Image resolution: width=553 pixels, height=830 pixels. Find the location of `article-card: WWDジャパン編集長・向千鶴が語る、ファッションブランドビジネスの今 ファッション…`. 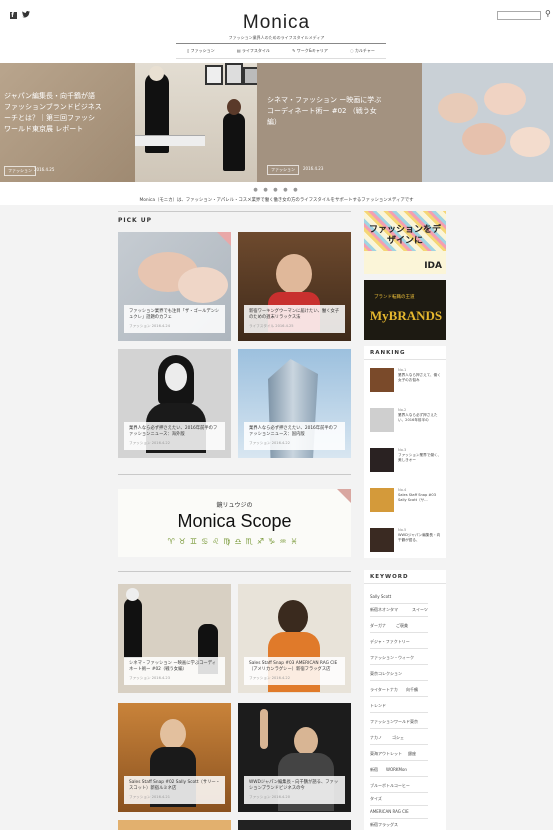

article-card: WWDジャパン編集長・向千鶴が語る、ファッションブランドビジネスの今 ファッション… is located at coordinates (294, 757).